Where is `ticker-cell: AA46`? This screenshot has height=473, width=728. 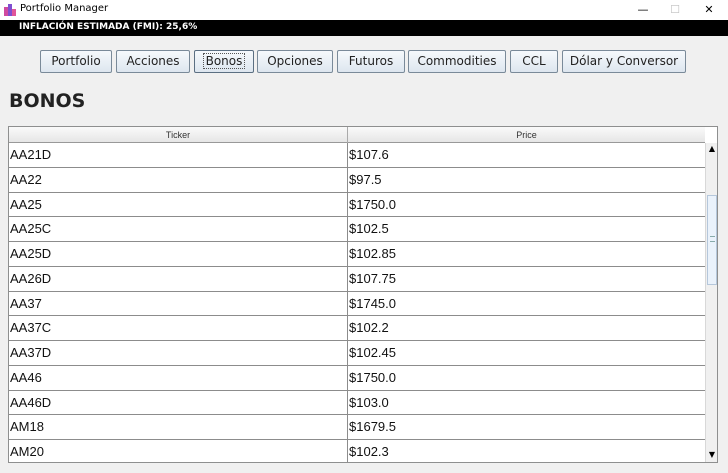 ticker-cell: AA46 is located at coordinates (179, 377).